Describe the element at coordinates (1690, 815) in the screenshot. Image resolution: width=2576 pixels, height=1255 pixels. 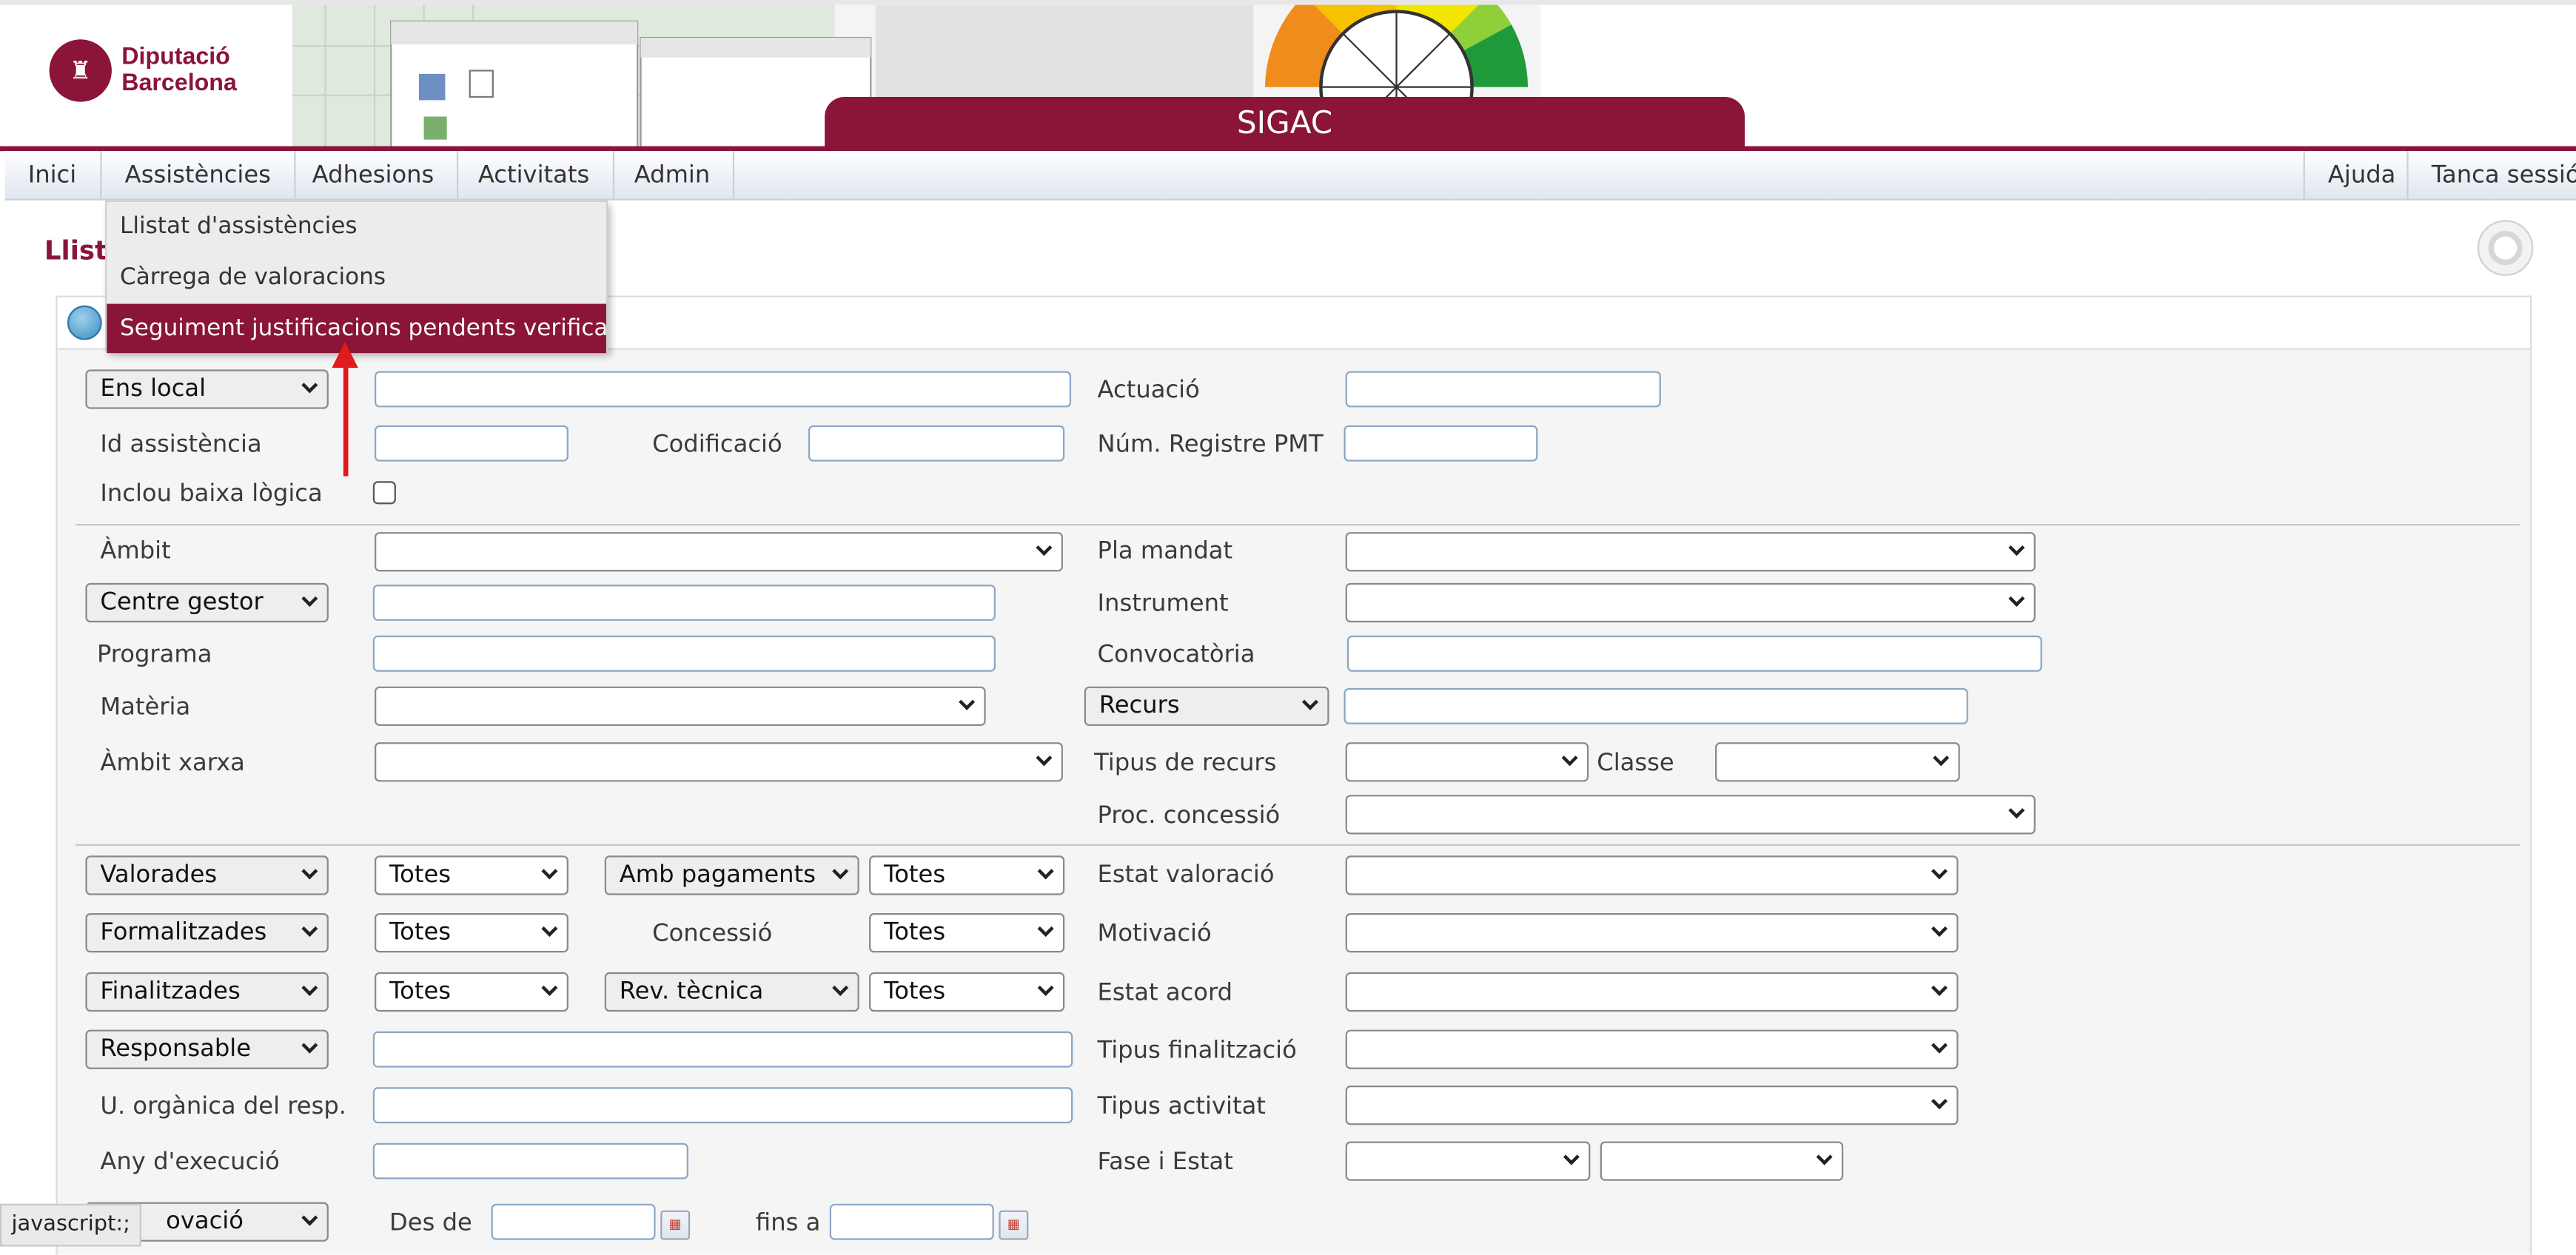
I see `proc-concessio-select` at that location.